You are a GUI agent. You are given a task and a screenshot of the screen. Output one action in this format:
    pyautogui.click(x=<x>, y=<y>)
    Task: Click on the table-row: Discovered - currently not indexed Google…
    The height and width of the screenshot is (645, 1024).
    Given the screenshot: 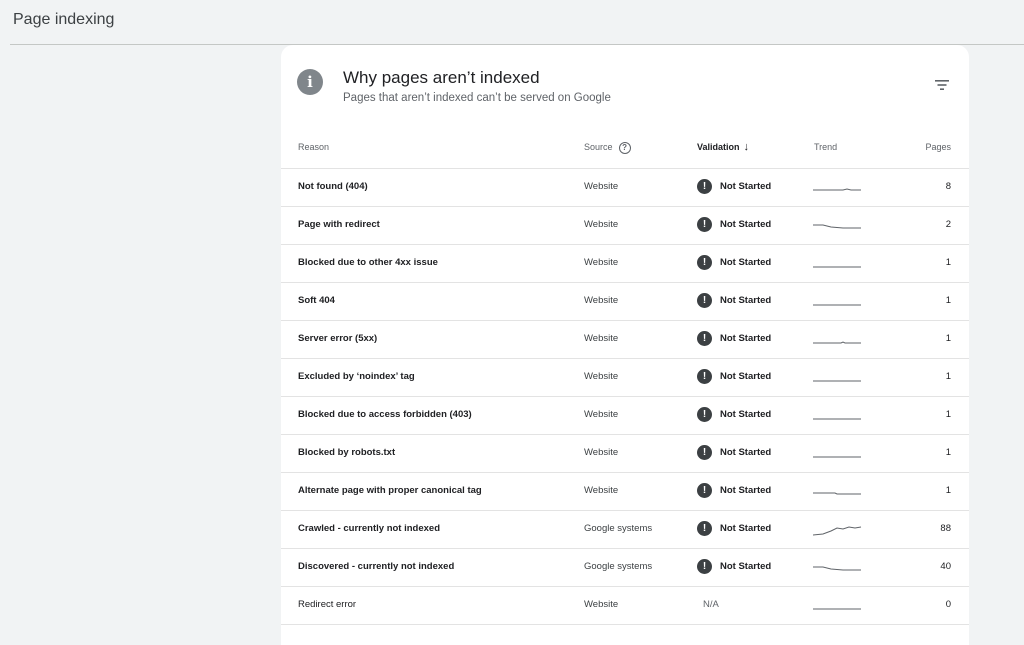 What is the action you would take?
    pyautogui.click(x=625, y=568)
    